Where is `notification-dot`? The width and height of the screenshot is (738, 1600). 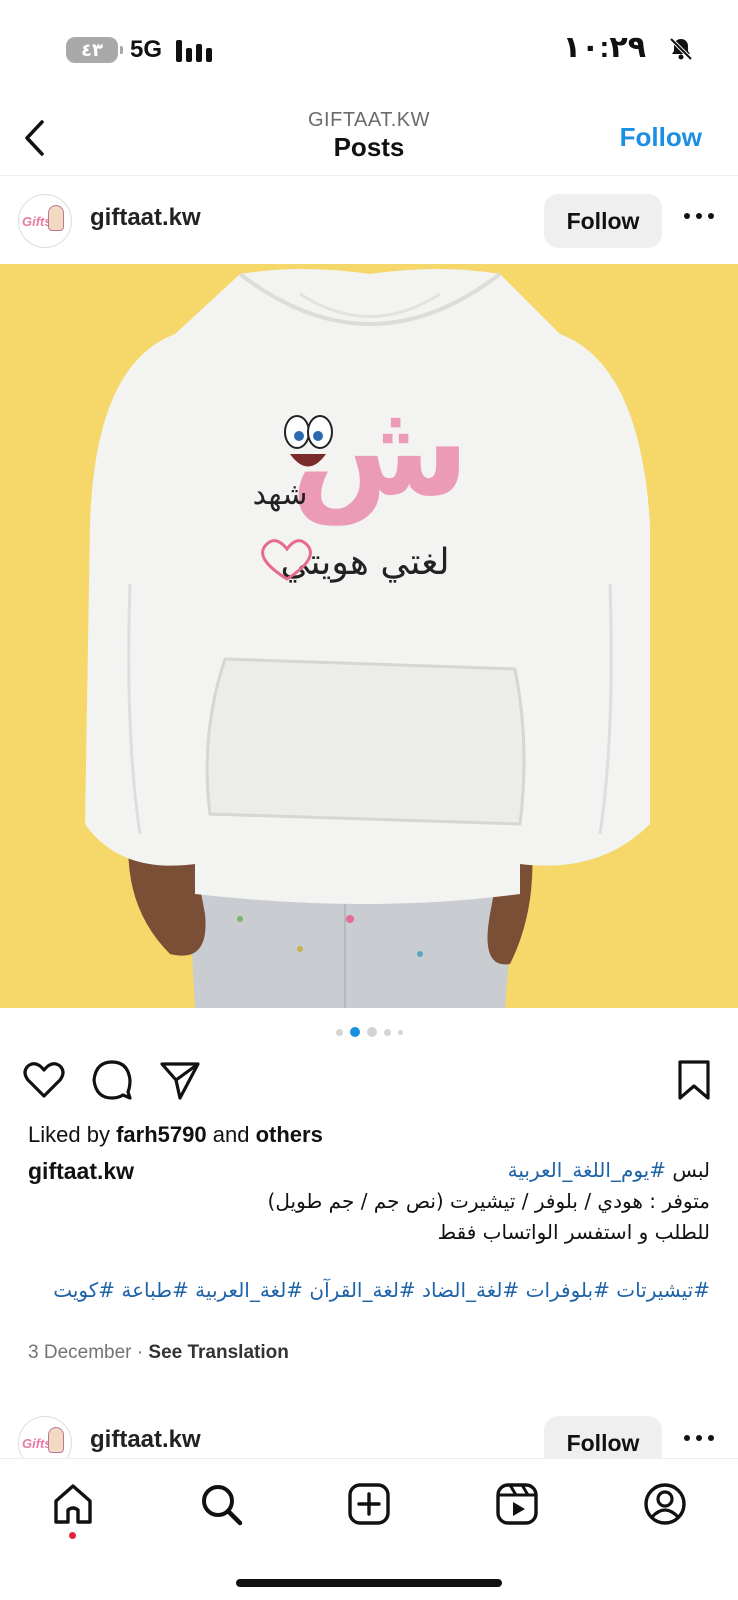
notification-dot is located at coordinates (72, 1535).